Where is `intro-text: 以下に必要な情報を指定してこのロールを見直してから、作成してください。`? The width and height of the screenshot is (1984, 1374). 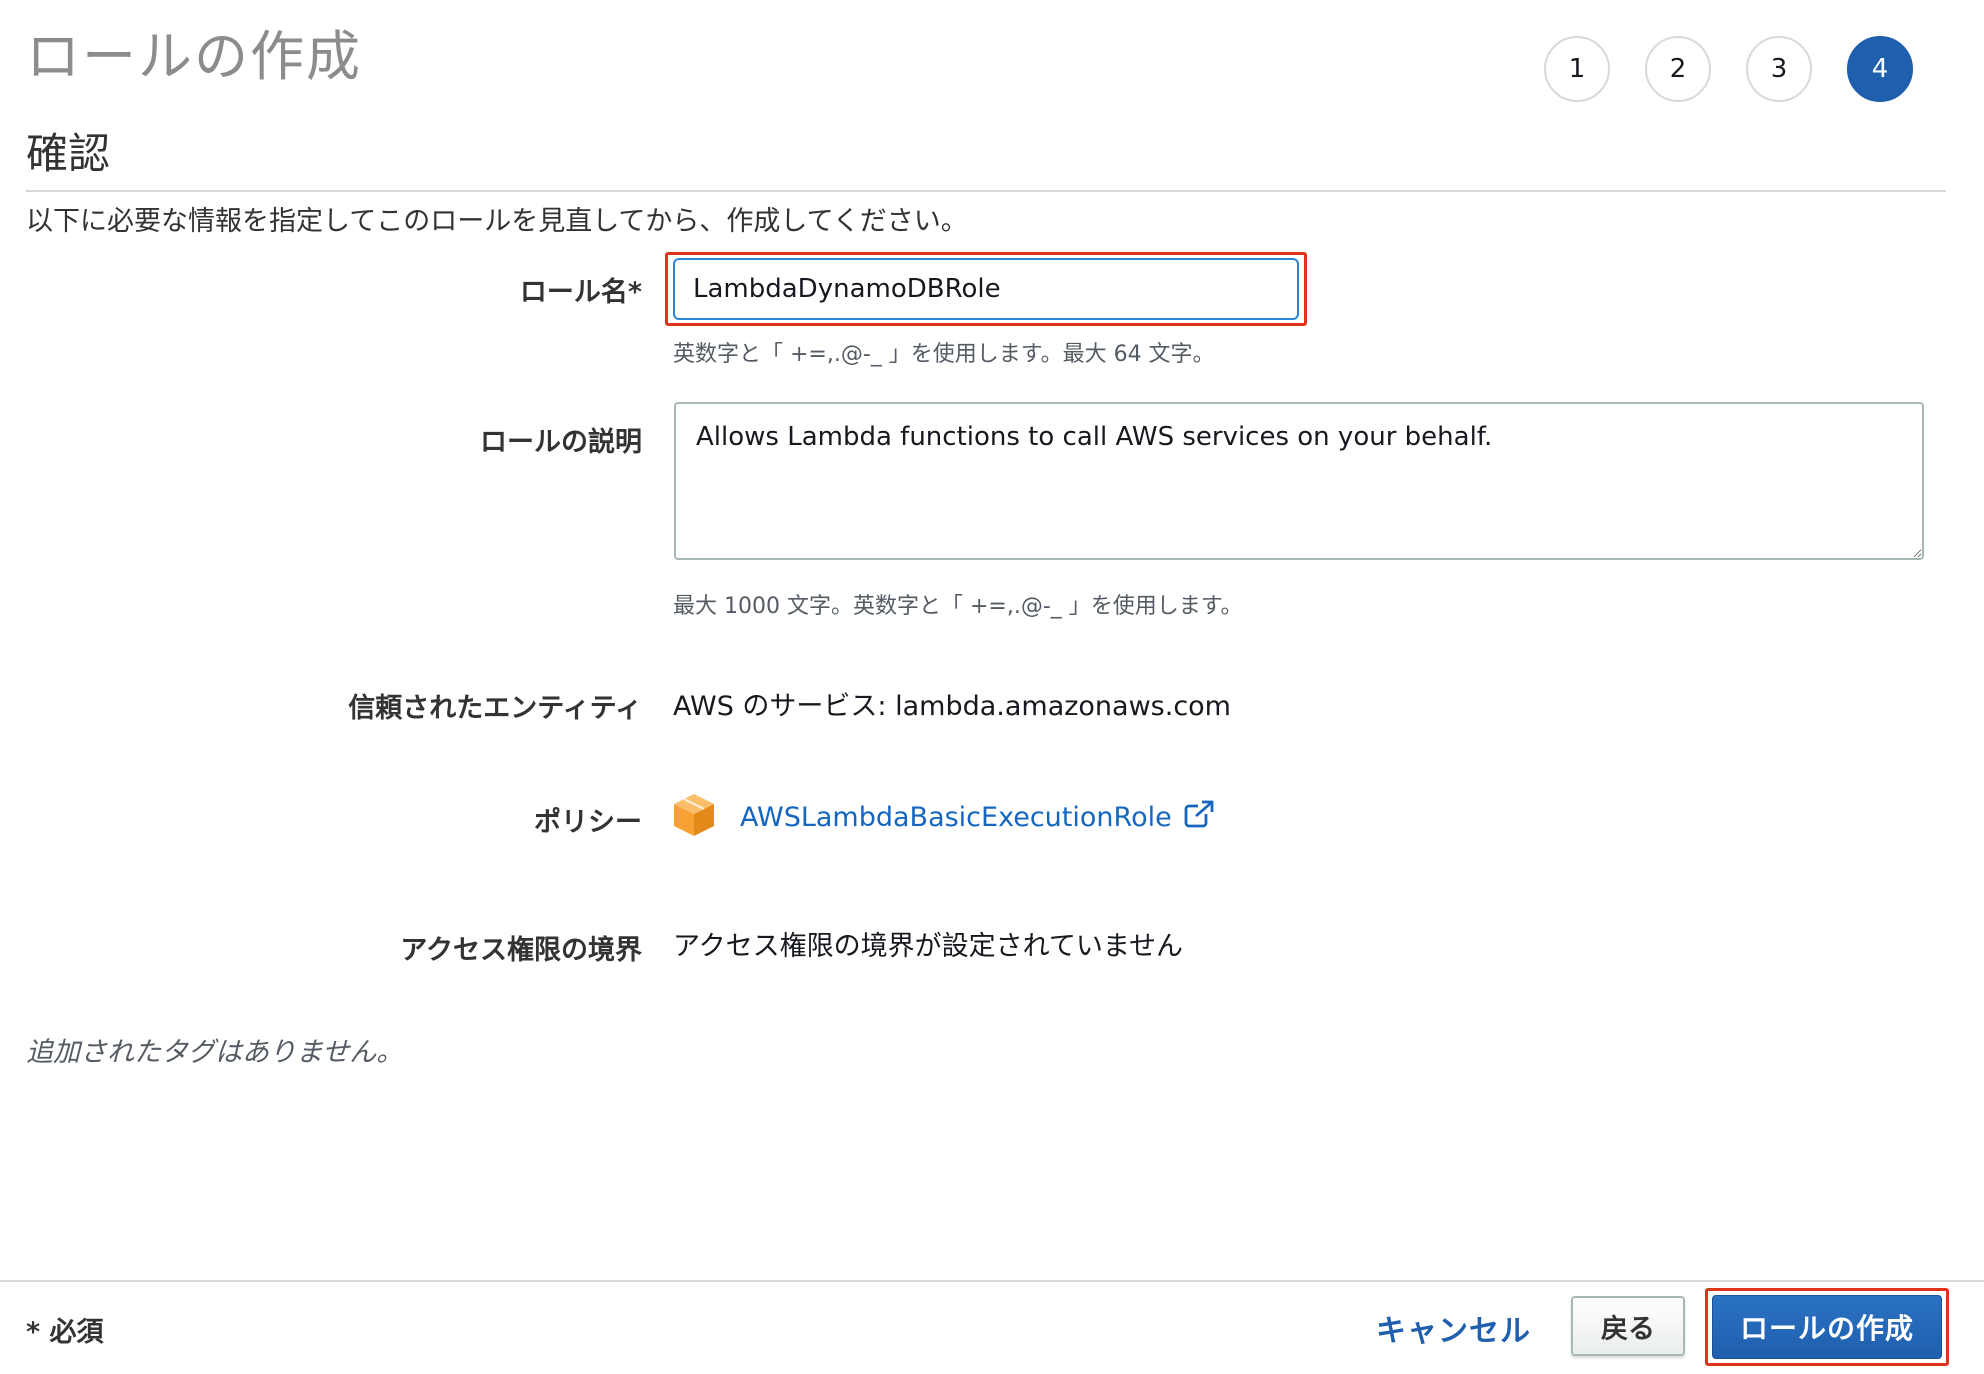 intro-text: 以下に必要な情報を指定してこのロールを見直してから、作成してください。 is located at coordinates (497, 221).